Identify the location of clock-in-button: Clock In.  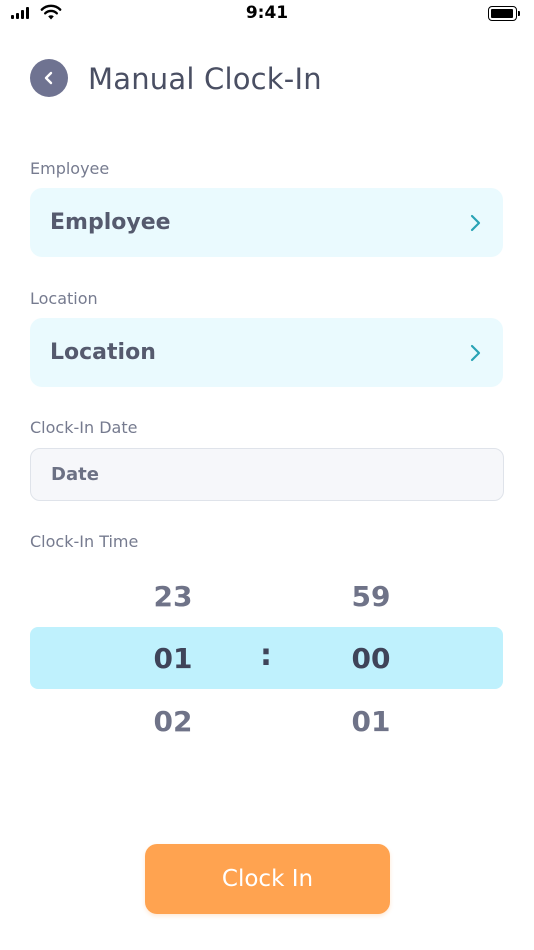
(267, 879).